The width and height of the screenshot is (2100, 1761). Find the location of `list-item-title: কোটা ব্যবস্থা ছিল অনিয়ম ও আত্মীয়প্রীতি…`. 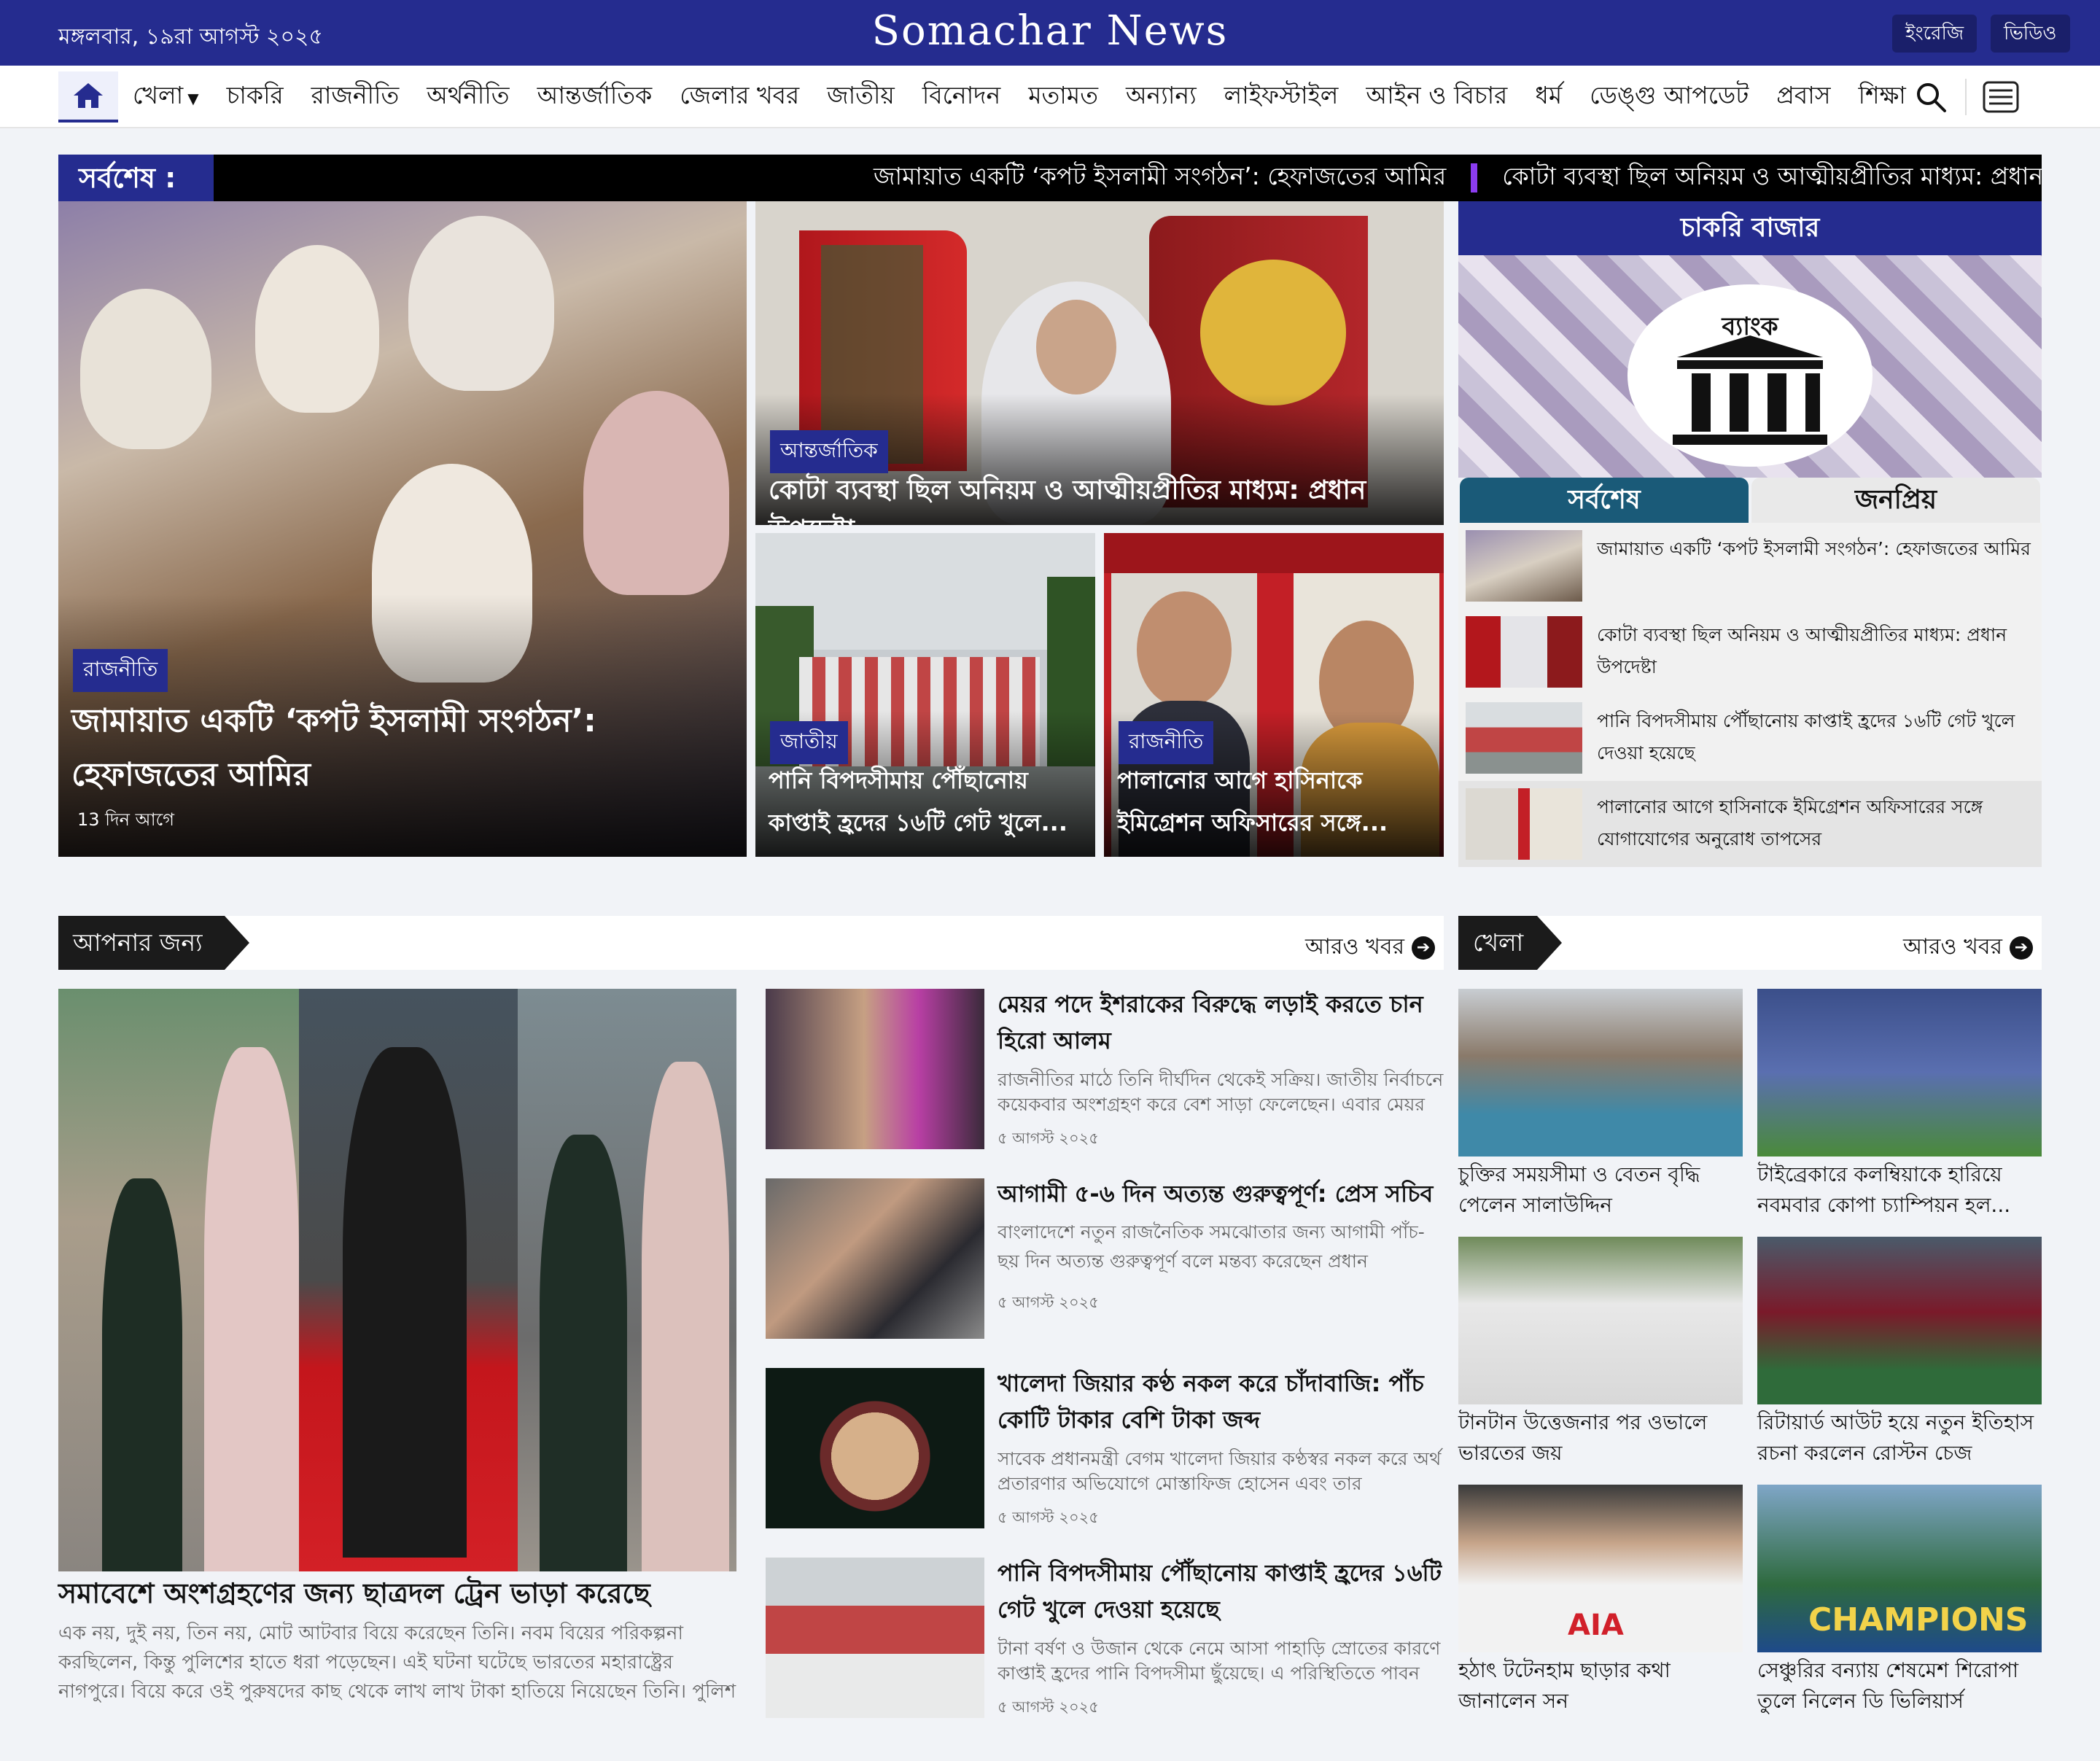

list-item-title: কোটা ব্যবস্থা ছিল অনিয়ম ও আত্মীয়প্রীতি… is located at coordinates (1802, 650).